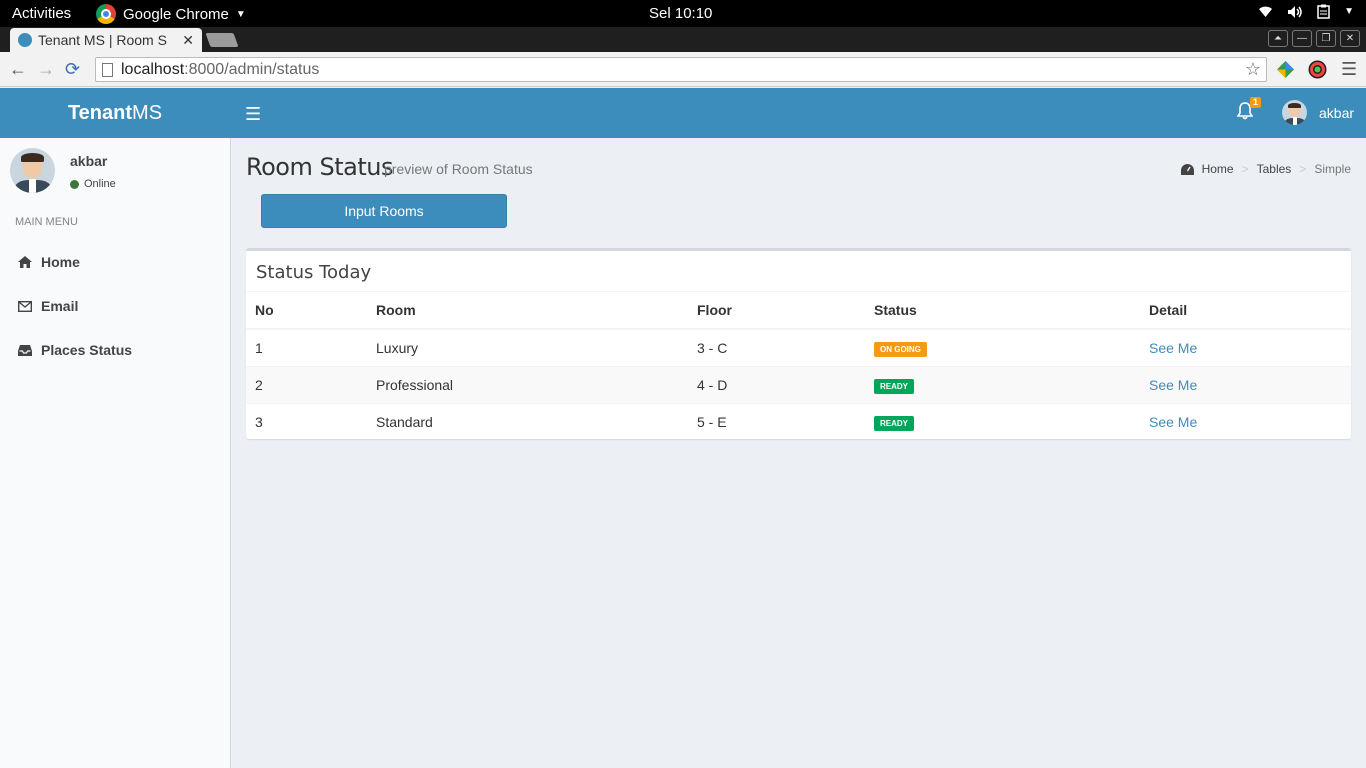 The width and height of the screenshot is (1366, 768). I want to click on logo-bold: Tenant, so click(100, 113).